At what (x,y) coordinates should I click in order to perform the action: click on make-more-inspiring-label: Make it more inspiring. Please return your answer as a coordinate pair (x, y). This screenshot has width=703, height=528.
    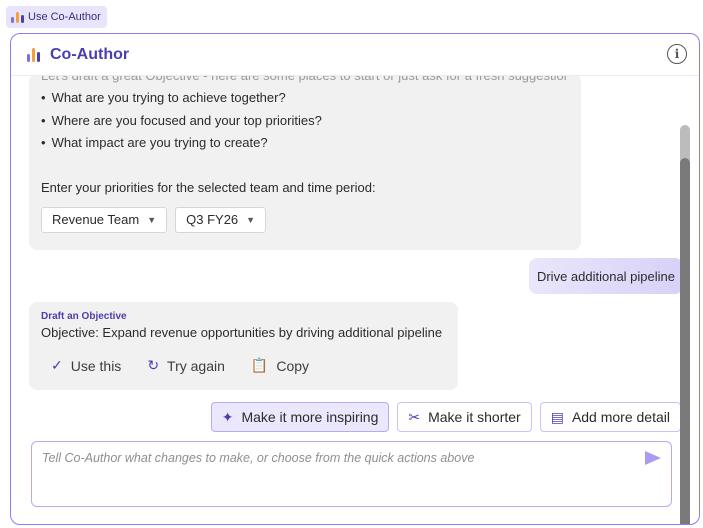
    Looking at the image, I should click on (310, 417).